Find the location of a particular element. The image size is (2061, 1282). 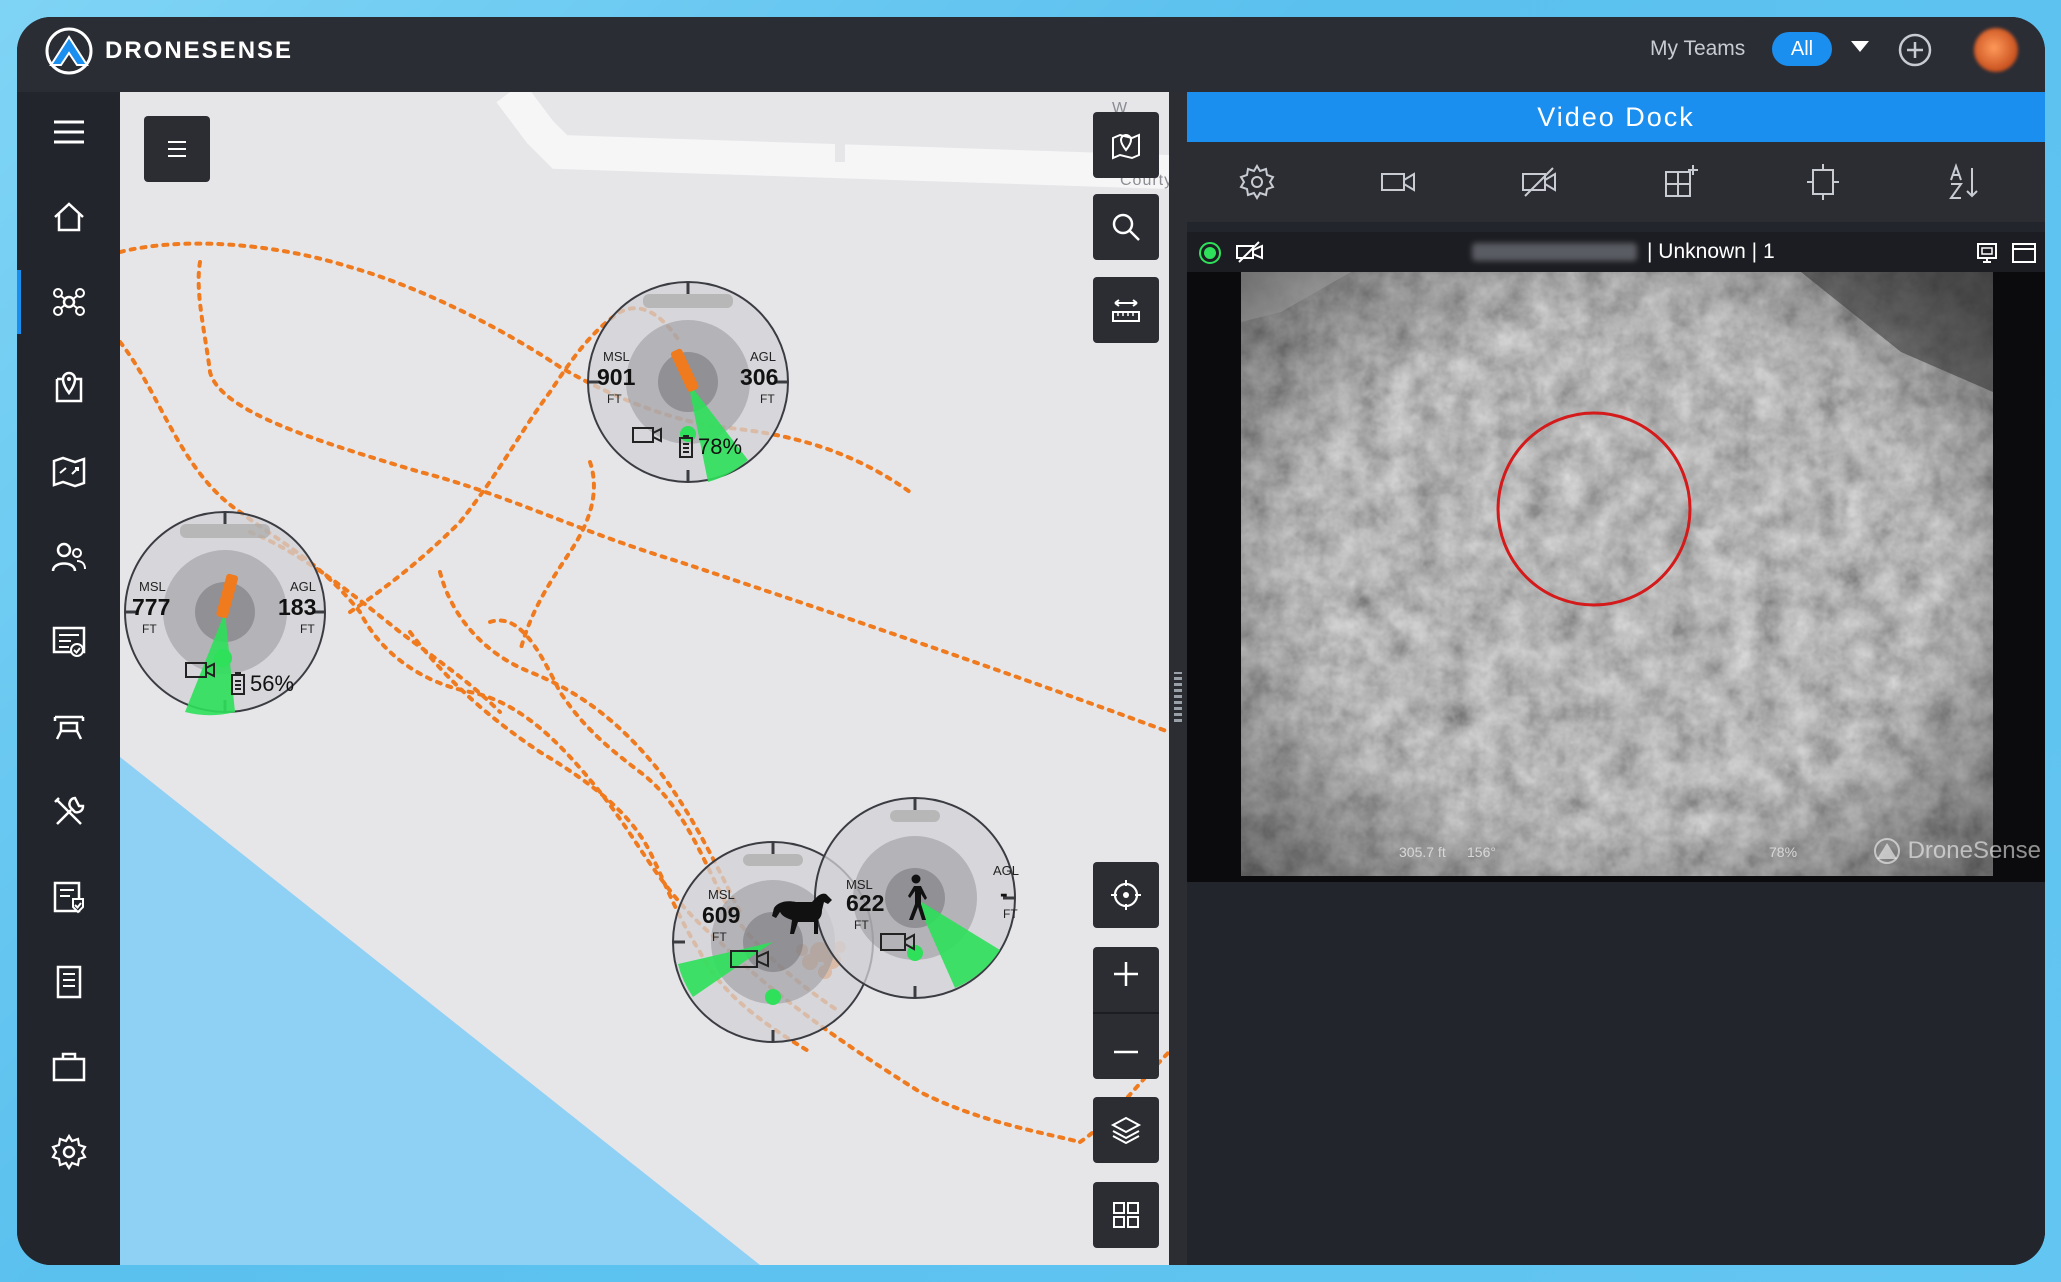

overlay-battery: 78% is located at coordinates (1783, 852).